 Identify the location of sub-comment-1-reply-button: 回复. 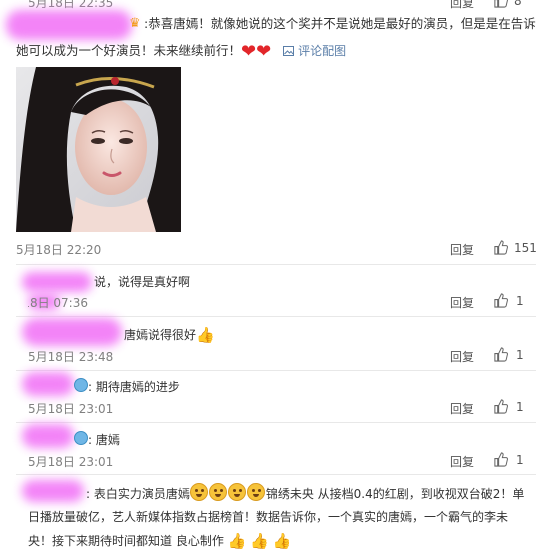
(462, 302).